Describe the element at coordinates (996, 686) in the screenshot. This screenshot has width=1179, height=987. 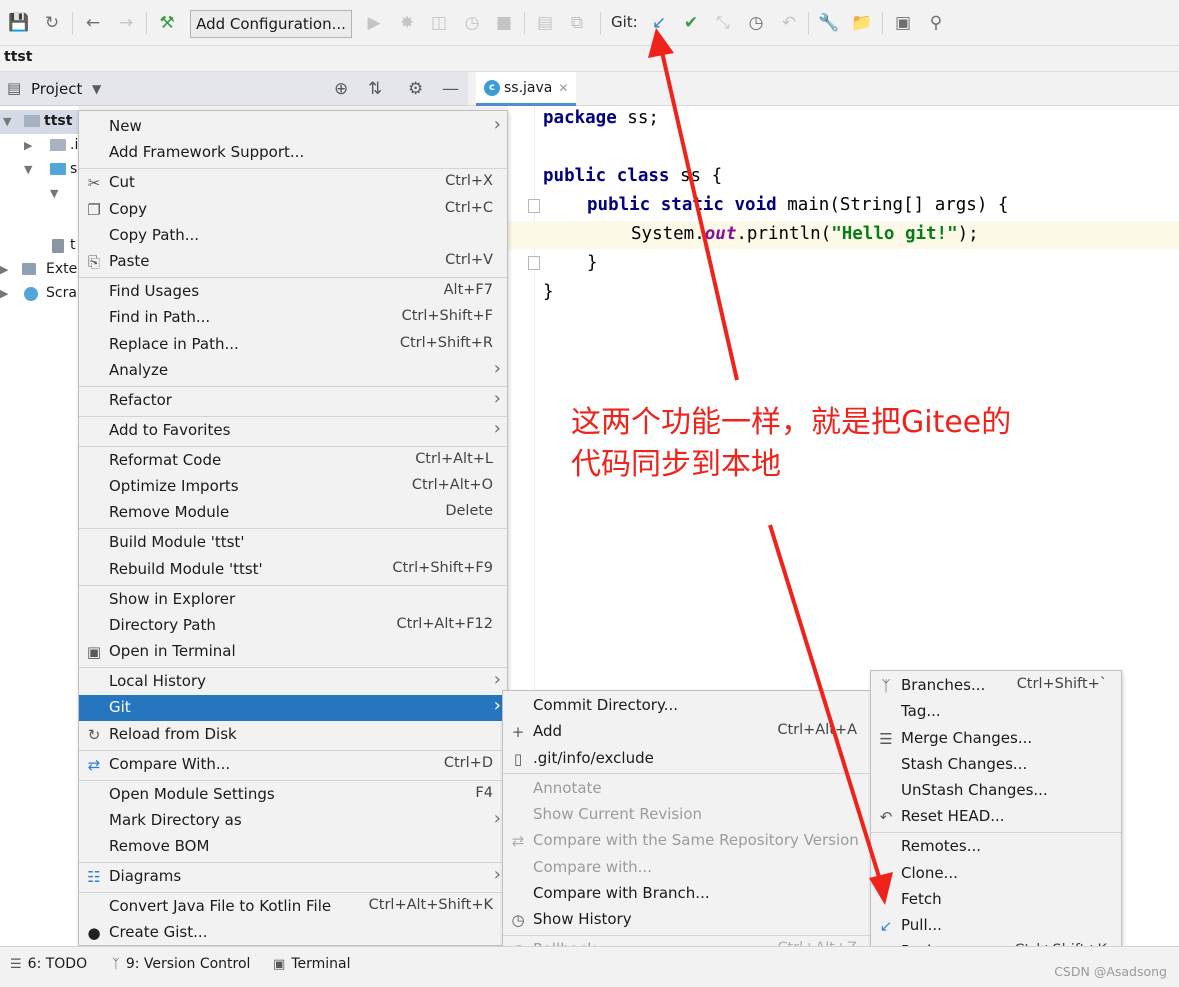
I see `menu-item-branches: ᛉ Branches... Ctrl+Shift+`` at that location.